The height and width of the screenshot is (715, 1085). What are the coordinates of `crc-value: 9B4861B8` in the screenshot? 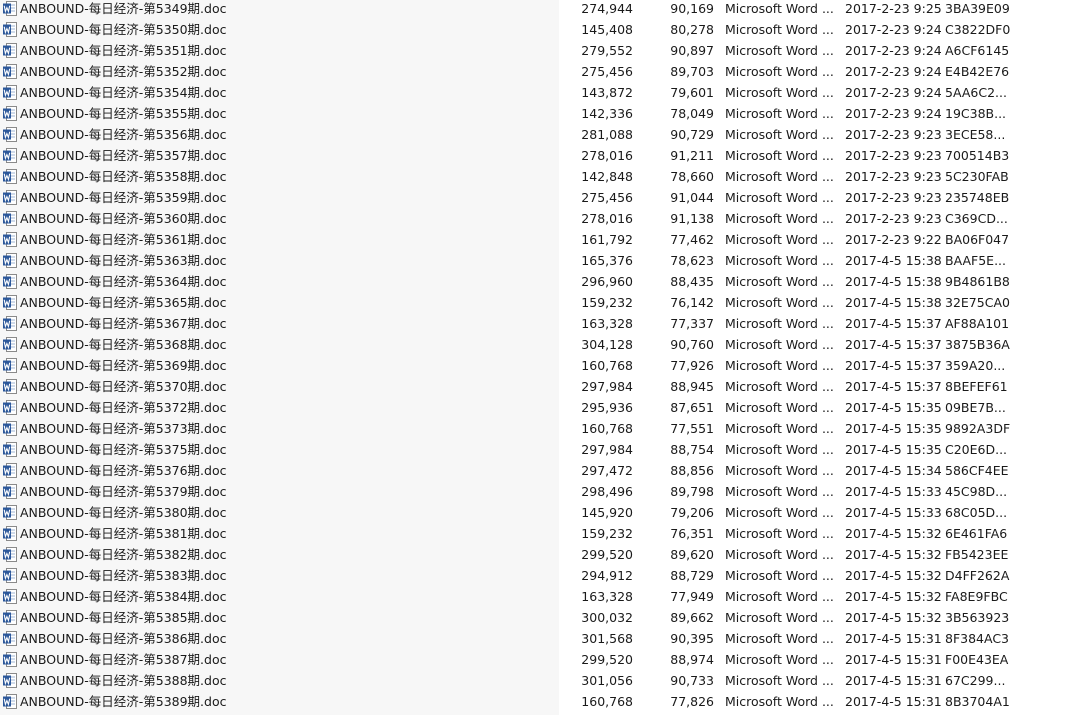 It's located at (977, 281).